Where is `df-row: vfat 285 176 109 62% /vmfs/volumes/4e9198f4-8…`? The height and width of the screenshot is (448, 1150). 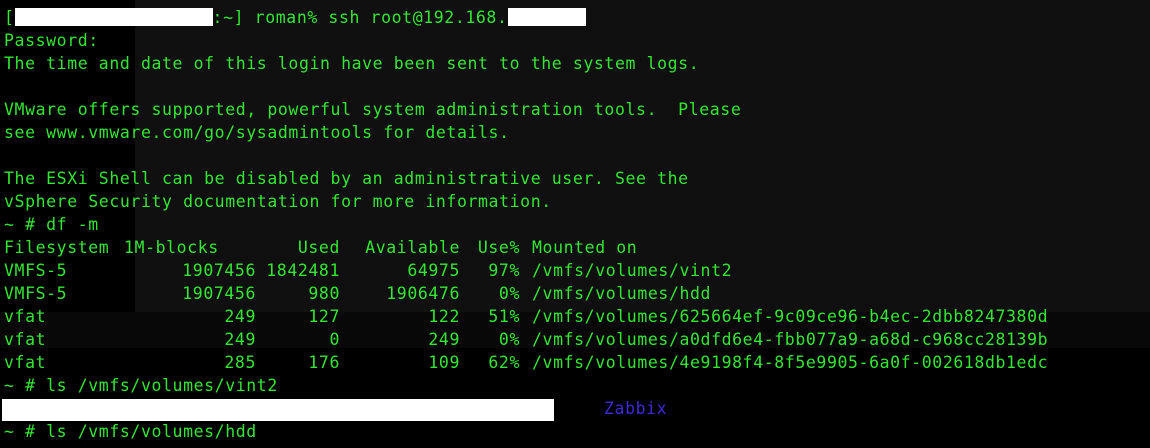 df-row: vfat 285 176 109 62% /vmfs/volumes/4e9198f4-8… is located at coordinates (526, 362).